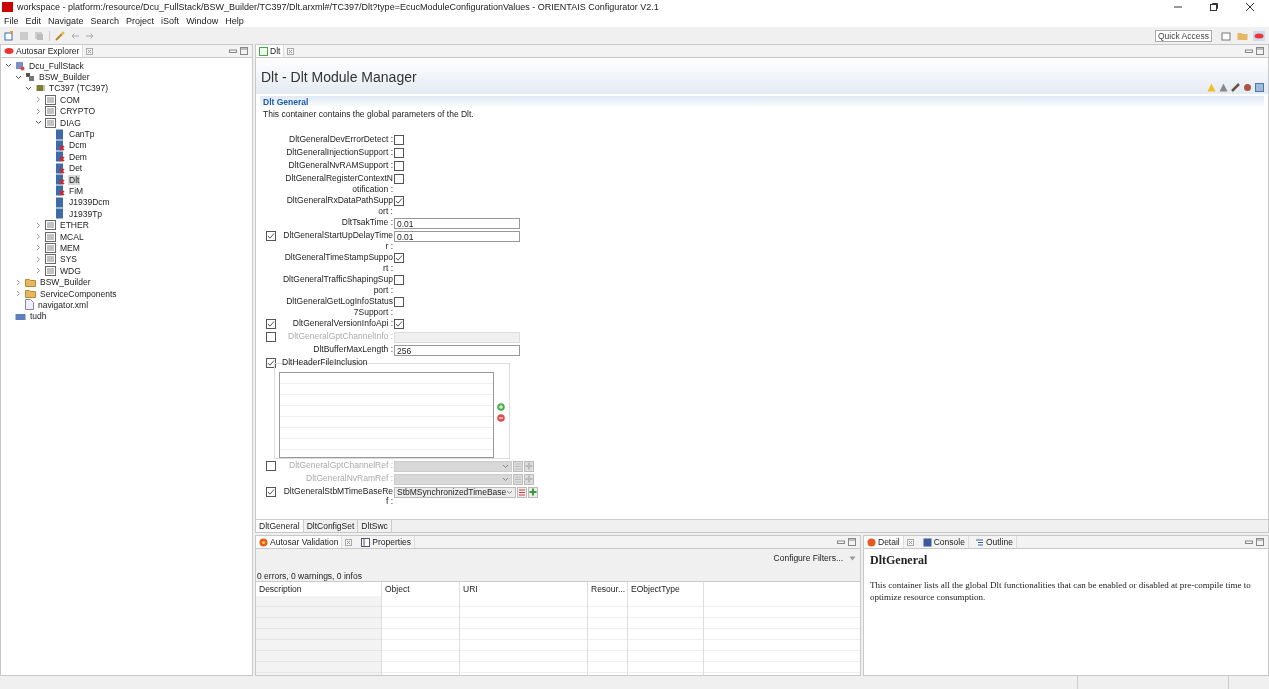 The height and width of the screenshot is (689, 1269). I want to click on add-icon, so click(501, 407).